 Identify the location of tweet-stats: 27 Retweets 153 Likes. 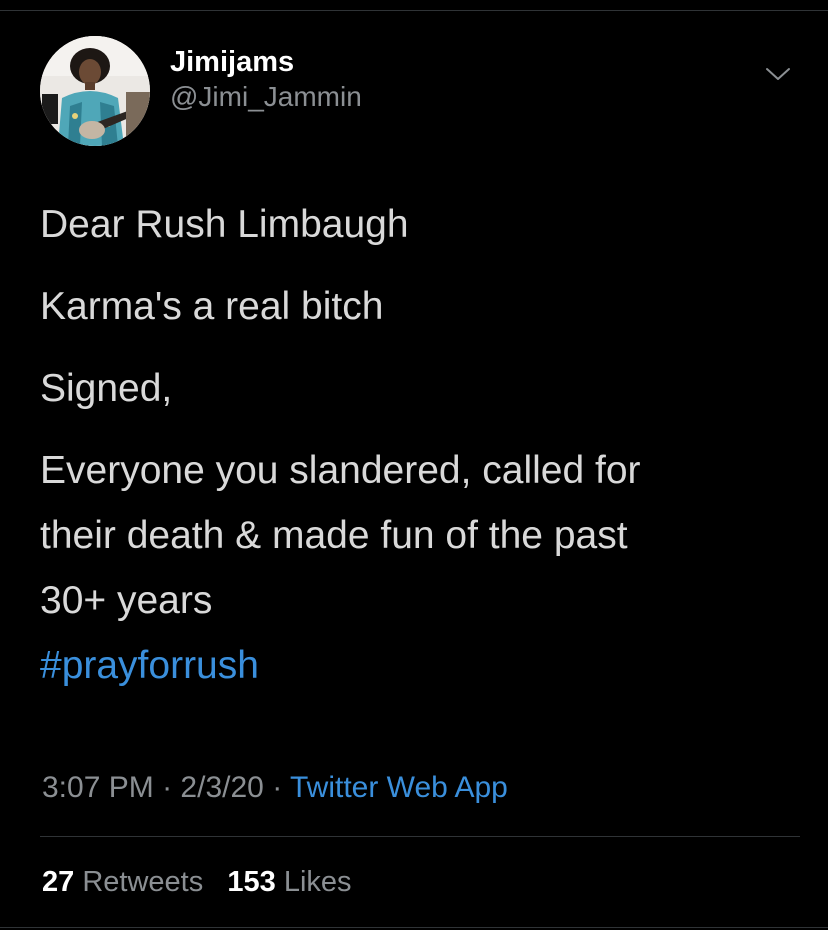
(197, 882).